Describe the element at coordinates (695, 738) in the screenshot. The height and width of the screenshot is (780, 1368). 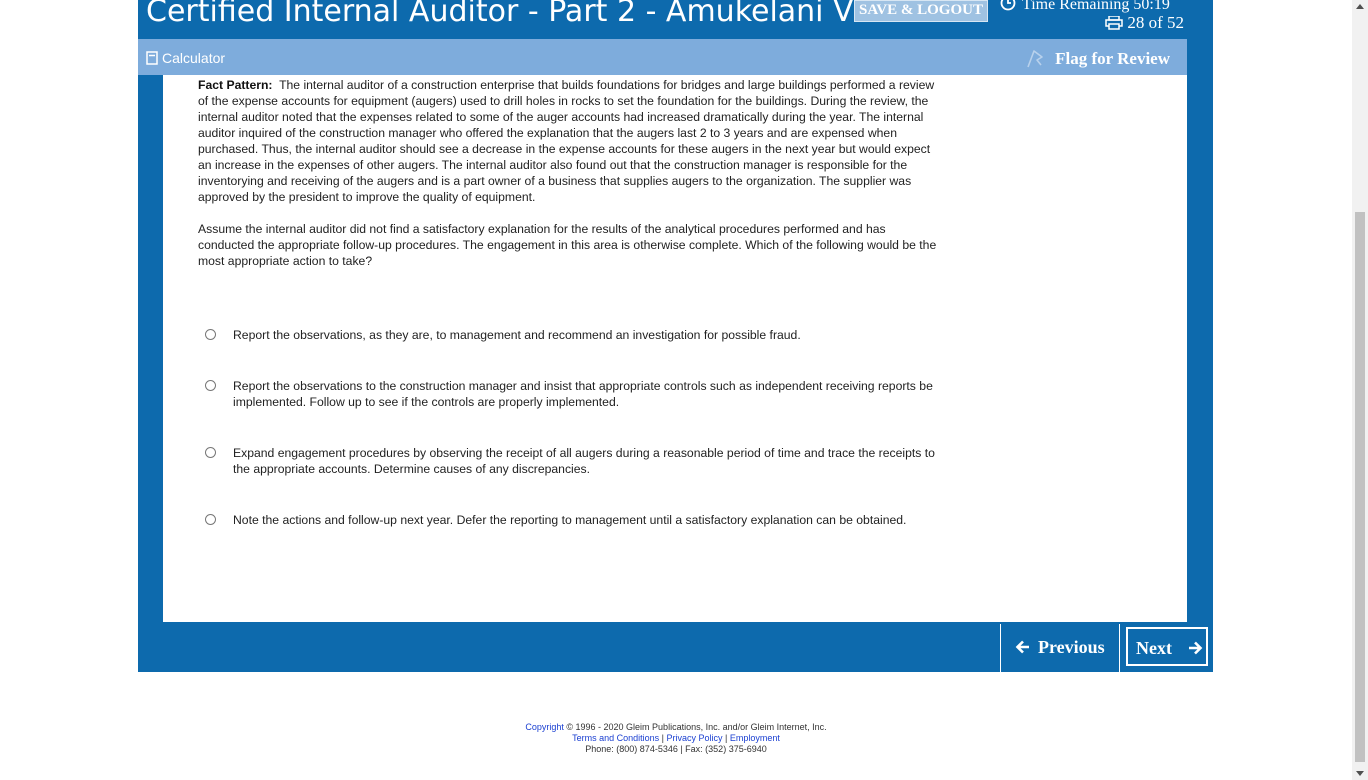
I see `privacy-link: Privacy Policy` at that location.